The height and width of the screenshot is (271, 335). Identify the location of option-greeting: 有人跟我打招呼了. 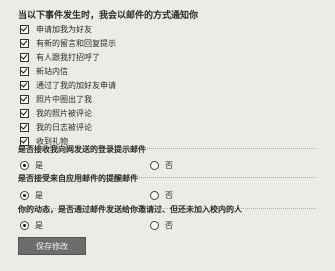
(68, 57).